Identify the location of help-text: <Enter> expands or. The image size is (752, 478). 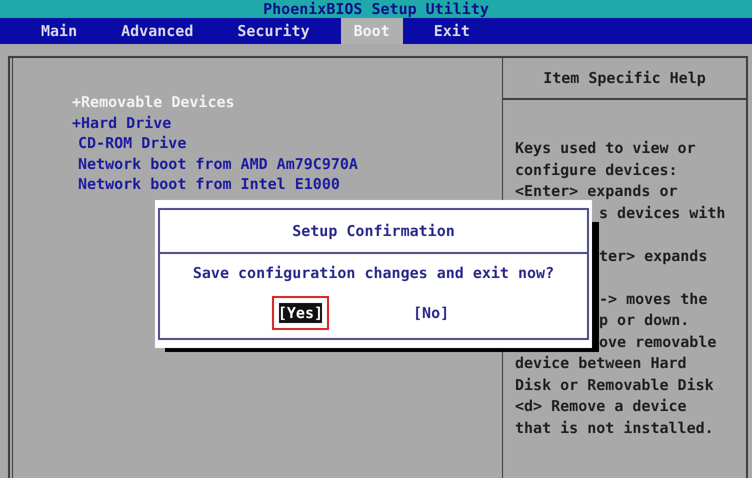
(596, 191).